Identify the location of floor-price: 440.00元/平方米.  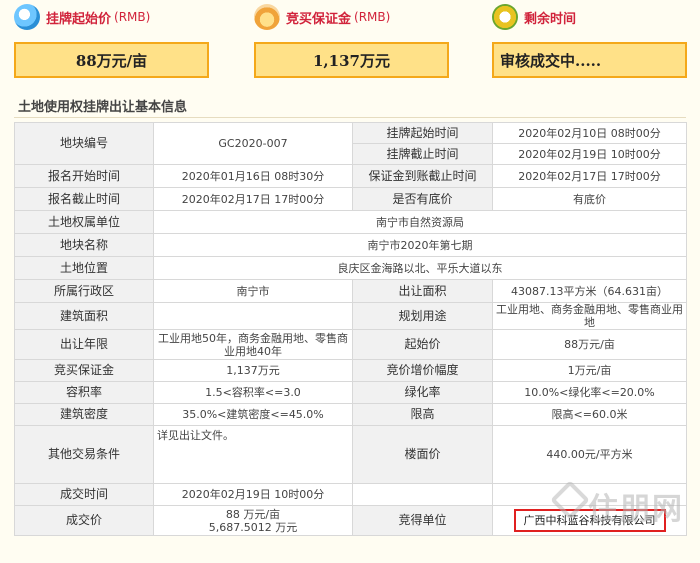
(589, 454).